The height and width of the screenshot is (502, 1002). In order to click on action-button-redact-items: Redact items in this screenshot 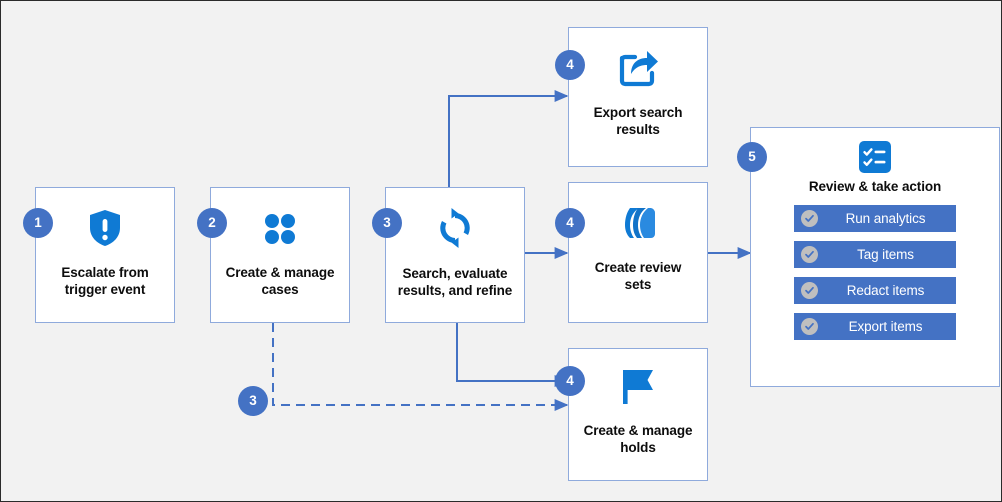, I will do `click(875, 290)`.